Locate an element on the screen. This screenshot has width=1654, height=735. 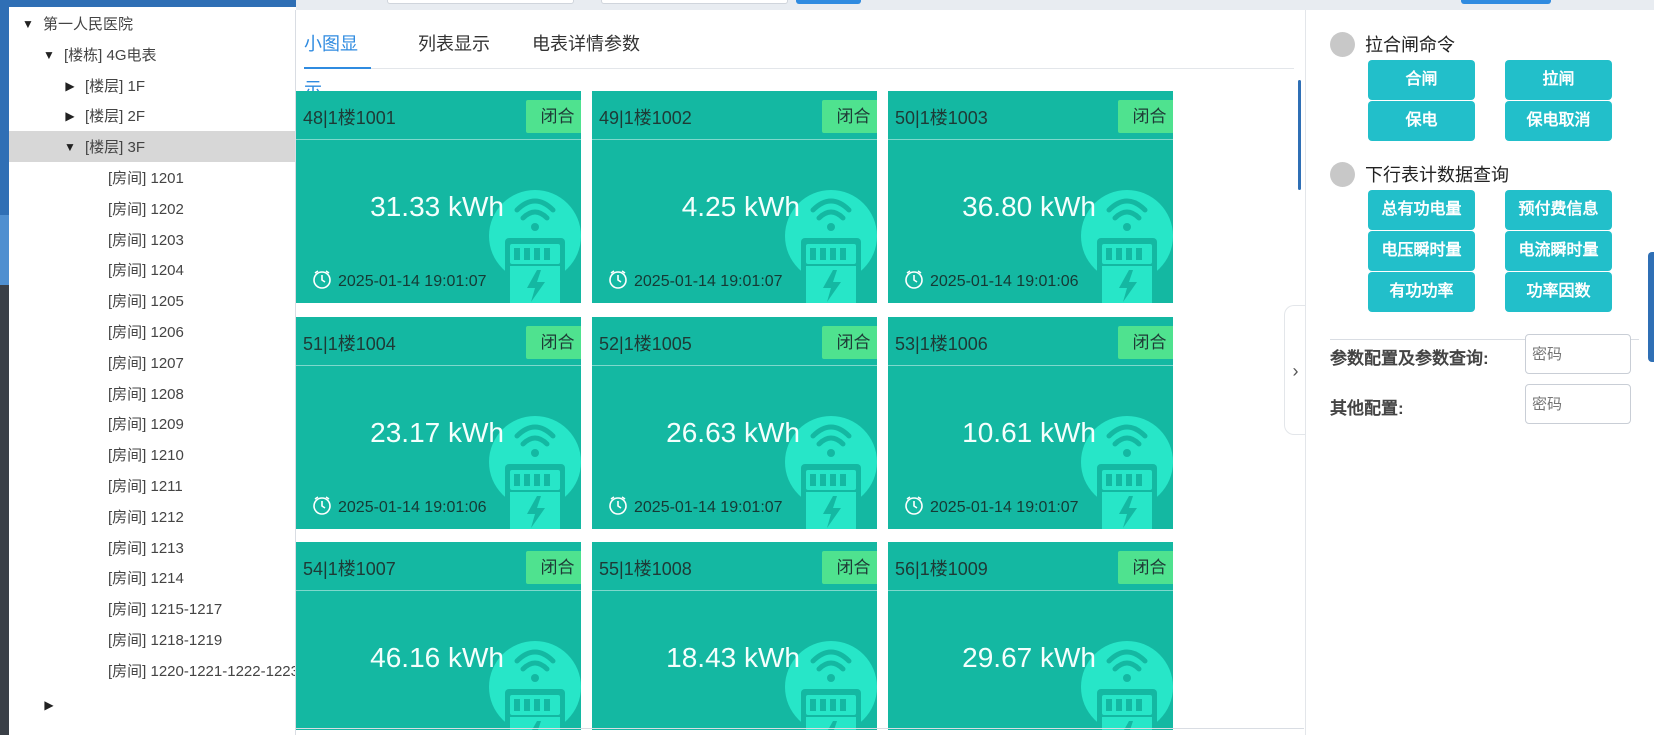
tree-node-room: [房间] 1208 is located at coordinates (152, 393).